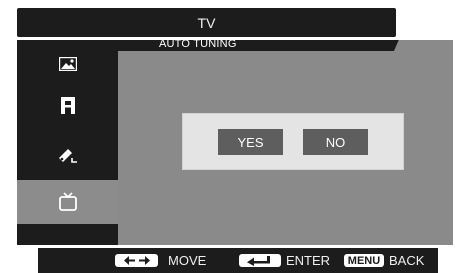 Image resolution: width=470 pixels, height=273 pixels. I want to click on enter-key, so click(260, 260).